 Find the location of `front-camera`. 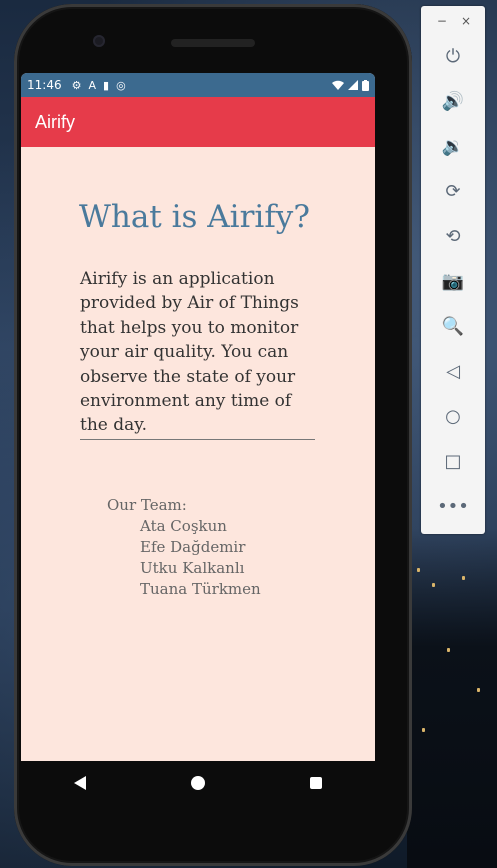

front-camera is located at coordinates (99, 41).